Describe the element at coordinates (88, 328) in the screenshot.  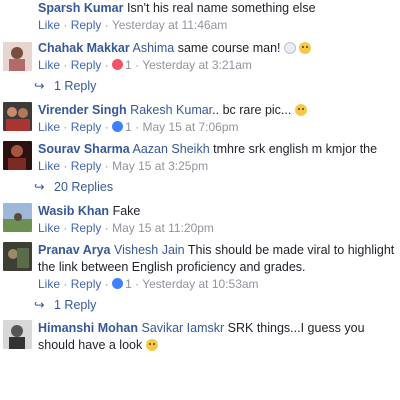
I see `comment-author: Himanshi Mohan` at that location.